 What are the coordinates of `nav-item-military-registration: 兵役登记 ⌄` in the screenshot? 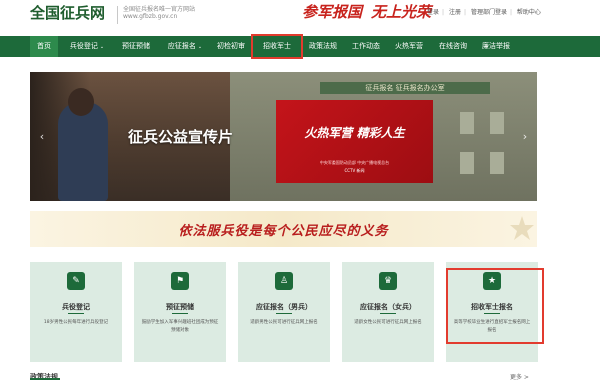 It's located at (87, 46).